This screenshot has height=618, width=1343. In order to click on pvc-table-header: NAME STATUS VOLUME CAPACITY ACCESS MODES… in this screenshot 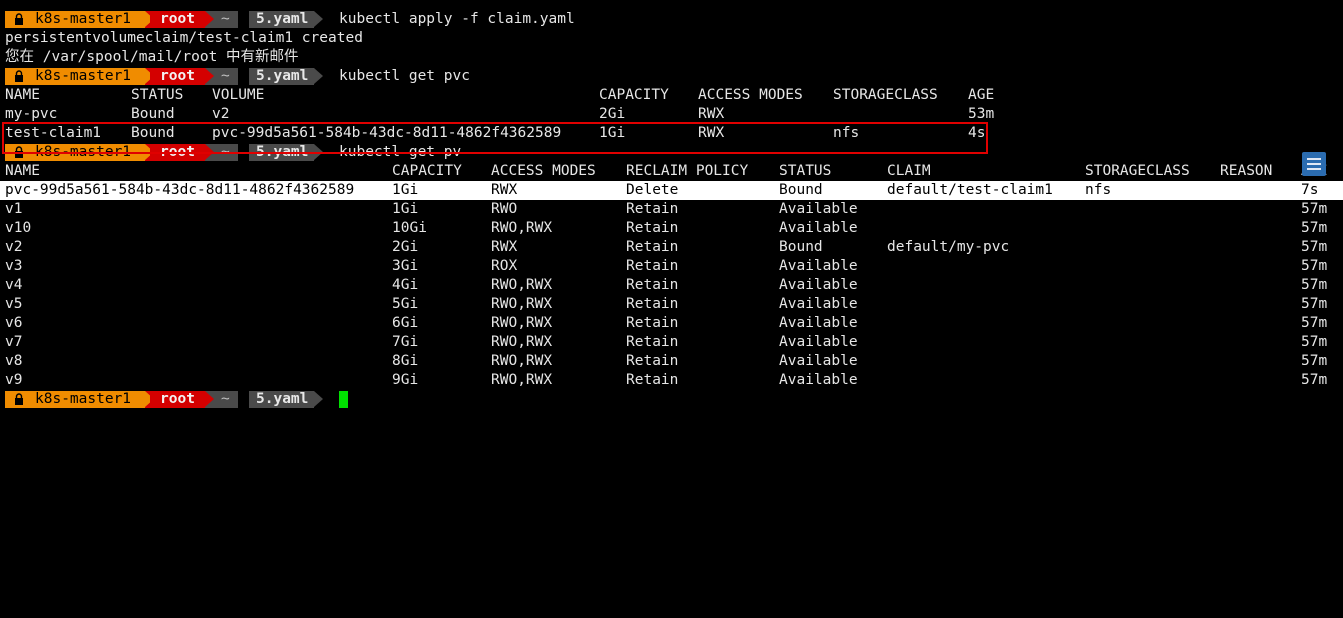, I will do `click(671, 95)`.